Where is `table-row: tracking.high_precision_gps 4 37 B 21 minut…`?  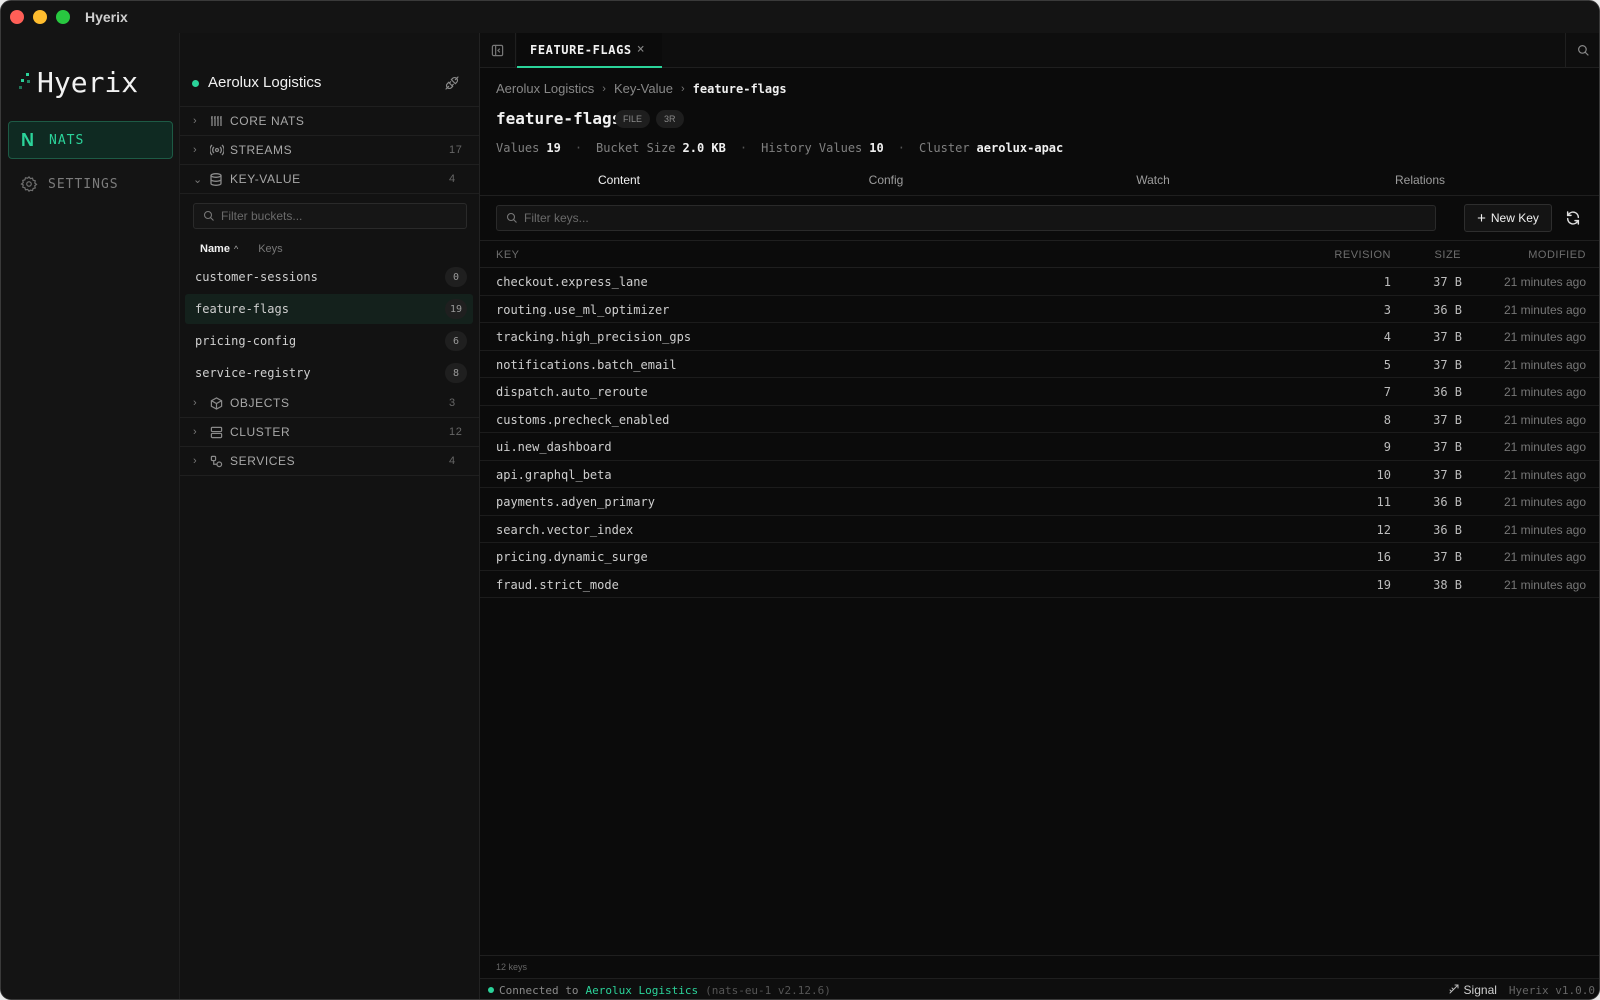
table-row: tracking.high_precision_gps 4 37 B 21 minut… is located at coordinates (1039, 337).